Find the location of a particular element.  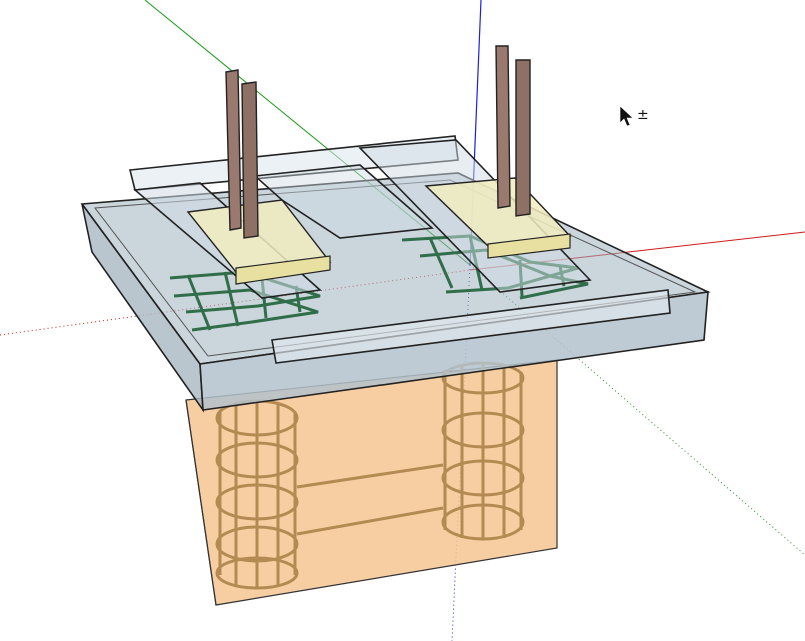

column-right-a is located at coordinates (503, 127).